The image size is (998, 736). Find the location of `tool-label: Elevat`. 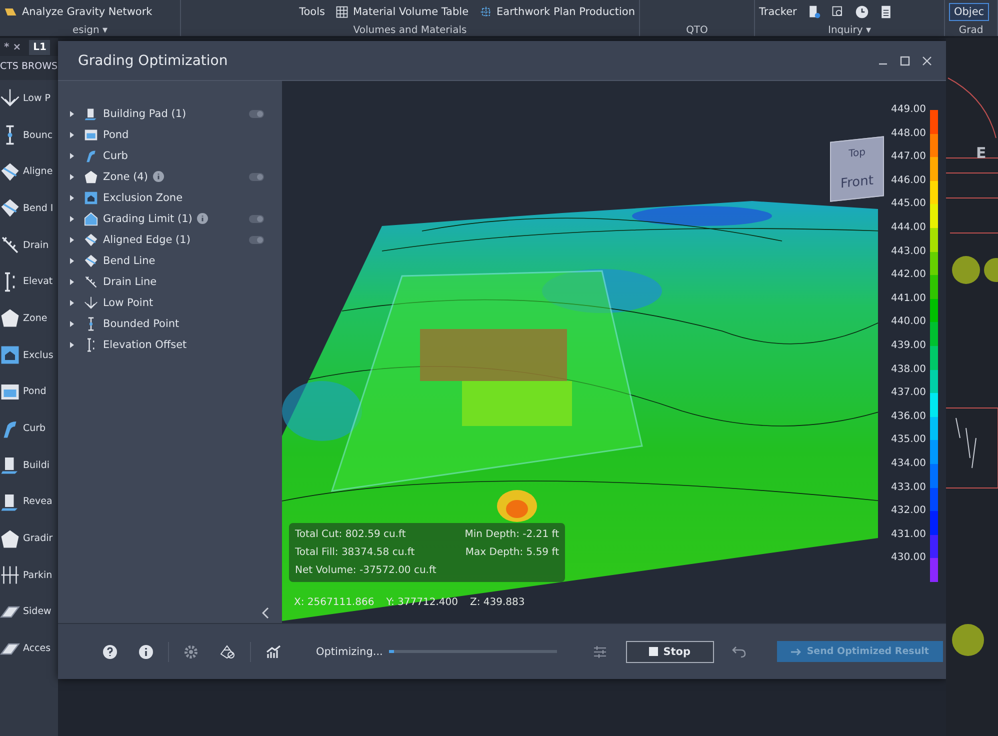

tool-label: Elevat is located at coordinates (38, 282).